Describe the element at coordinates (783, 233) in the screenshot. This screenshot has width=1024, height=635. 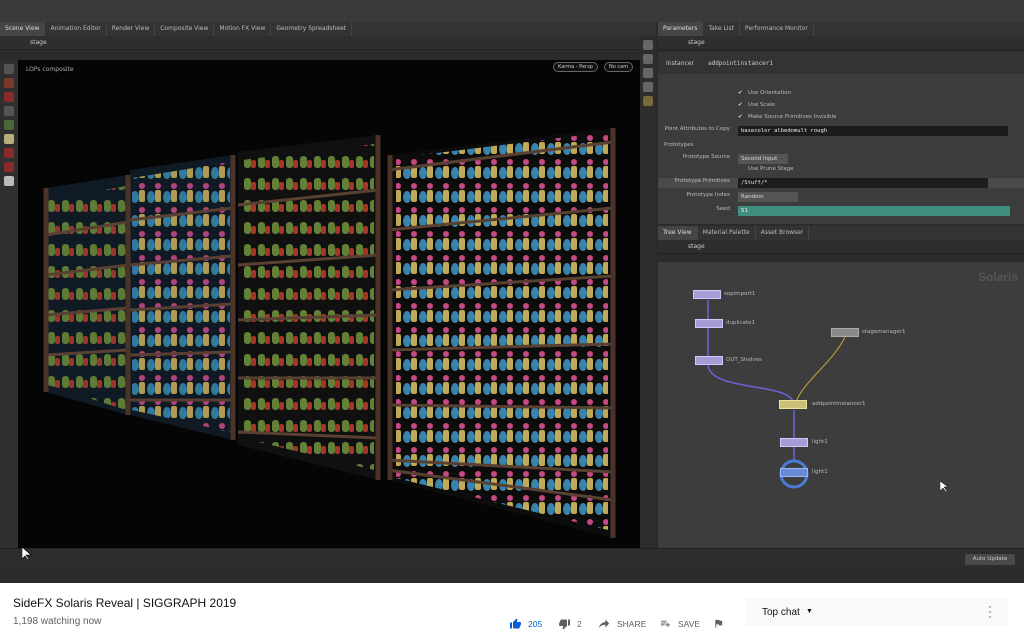
I see `tab-asset-browser: Asset Browser` at that location.